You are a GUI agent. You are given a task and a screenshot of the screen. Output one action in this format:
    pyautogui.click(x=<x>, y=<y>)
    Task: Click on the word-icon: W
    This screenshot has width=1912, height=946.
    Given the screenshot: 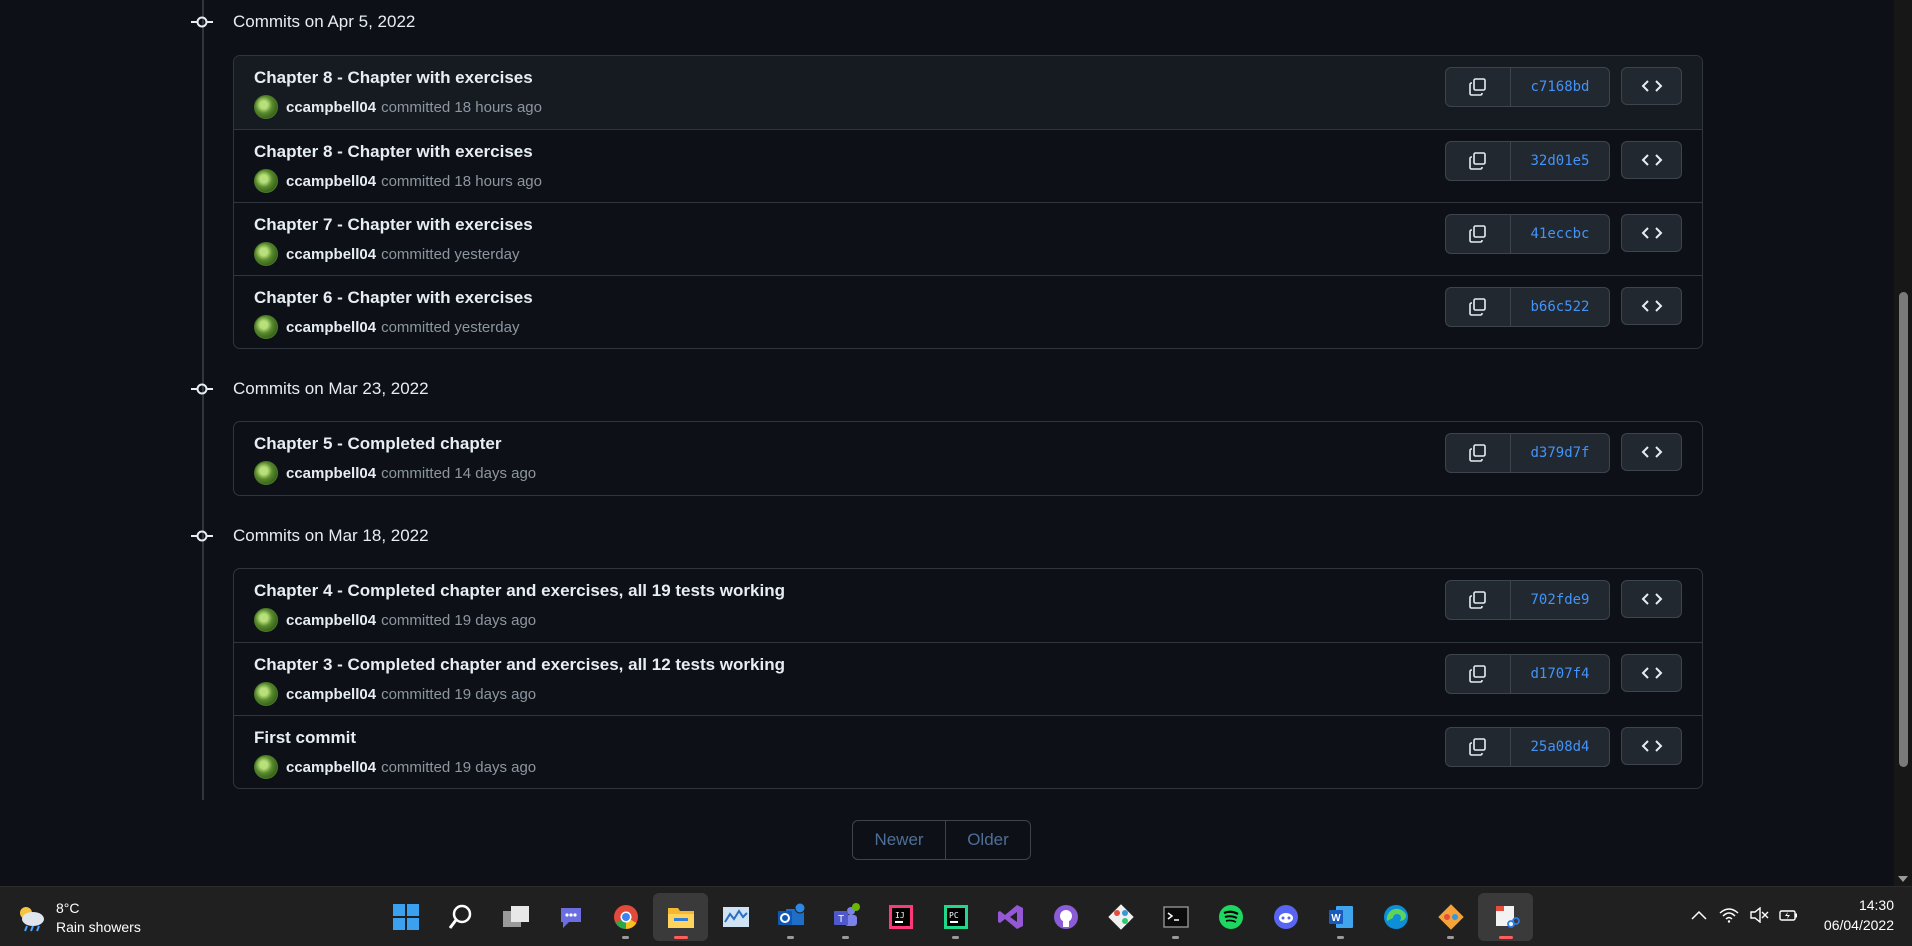 What is the action you would take?
    pyautogui.click(x=1340, y=917)
    